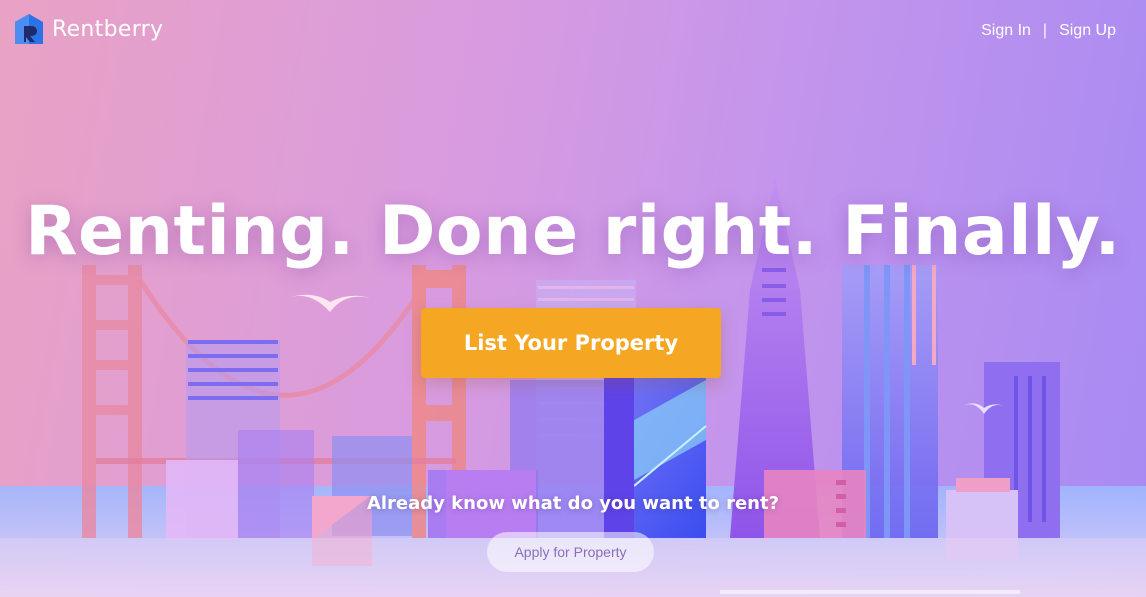 The width and height of the screenshot is (1146, 597). I want to click on hero-subtext: Already know what do you want to rent?, so click(573, 503).